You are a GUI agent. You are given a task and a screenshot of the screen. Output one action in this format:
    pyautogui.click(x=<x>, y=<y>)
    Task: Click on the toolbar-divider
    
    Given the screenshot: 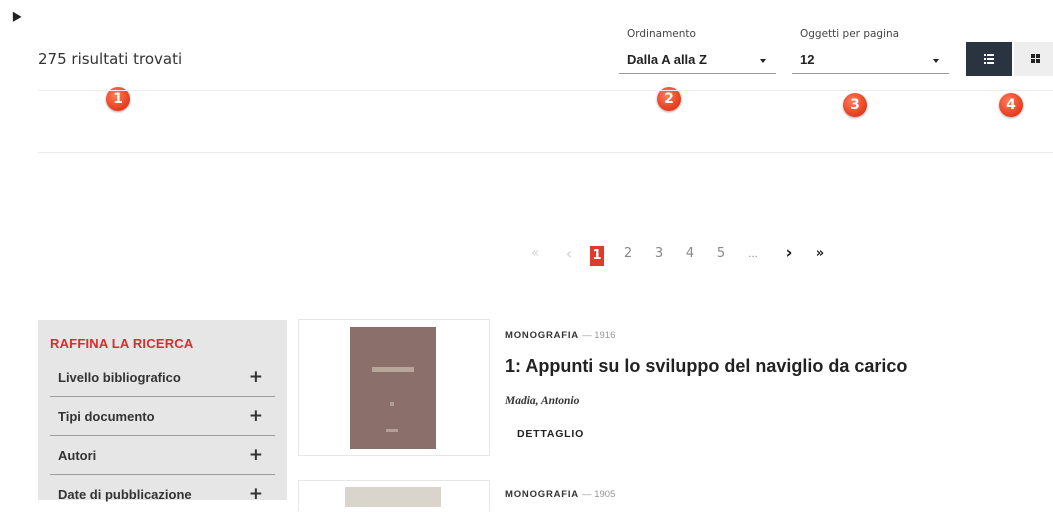 What is the action you would take?
    pyautogui.click(x=545, y=90)
    